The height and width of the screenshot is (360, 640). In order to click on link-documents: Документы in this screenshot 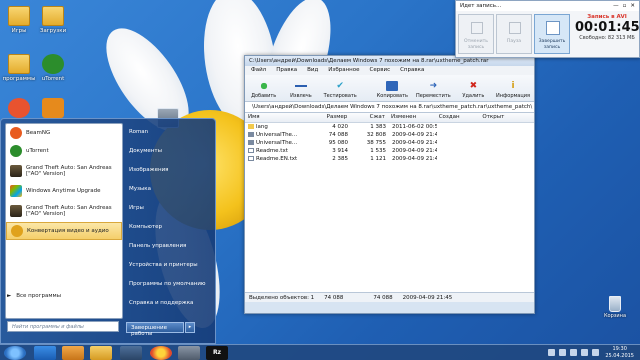, I will do `click(171, 151)`.